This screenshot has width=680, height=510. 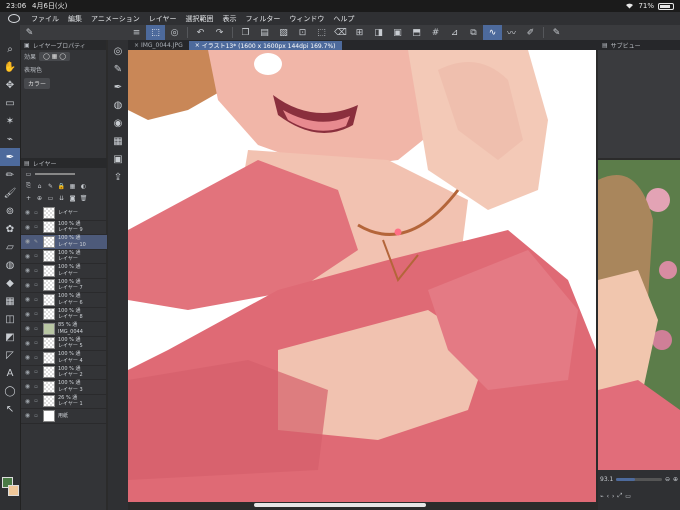 What do you see at coordinates (10, 373) in the screenshot?
I see `text-tool-icon: A` at bounding box center [10, 373].